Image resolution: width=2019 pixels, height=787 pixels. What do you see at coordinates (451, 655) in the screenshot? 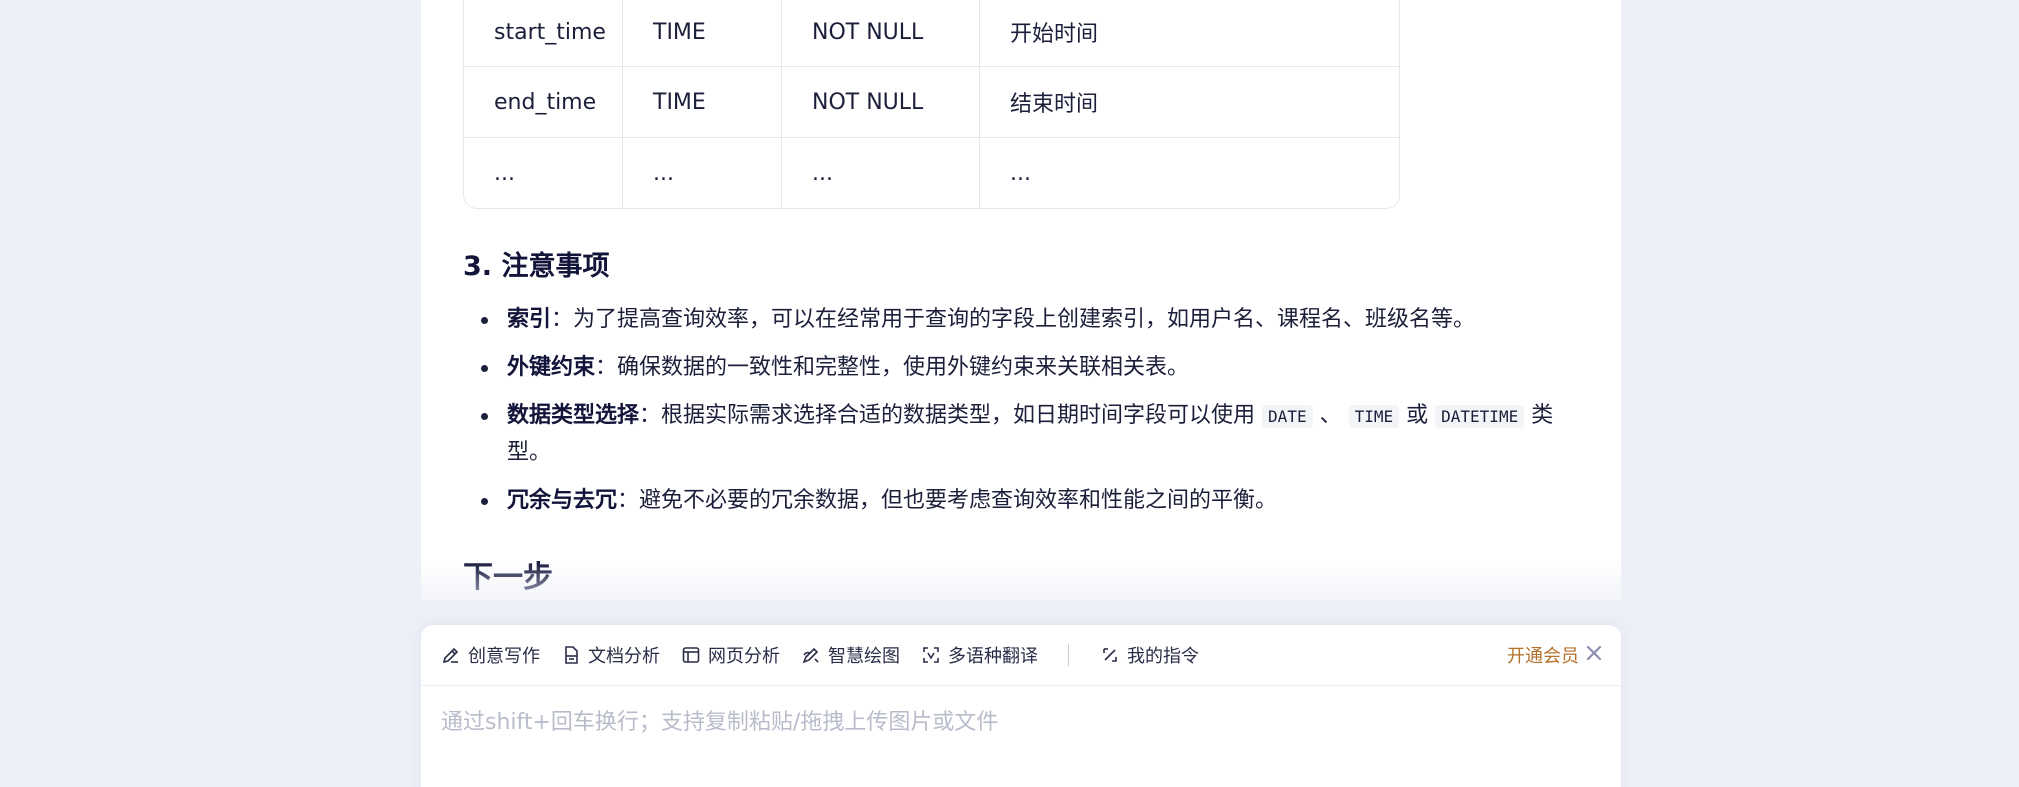
I see `pen-icon` at bounding box center [451, 655].